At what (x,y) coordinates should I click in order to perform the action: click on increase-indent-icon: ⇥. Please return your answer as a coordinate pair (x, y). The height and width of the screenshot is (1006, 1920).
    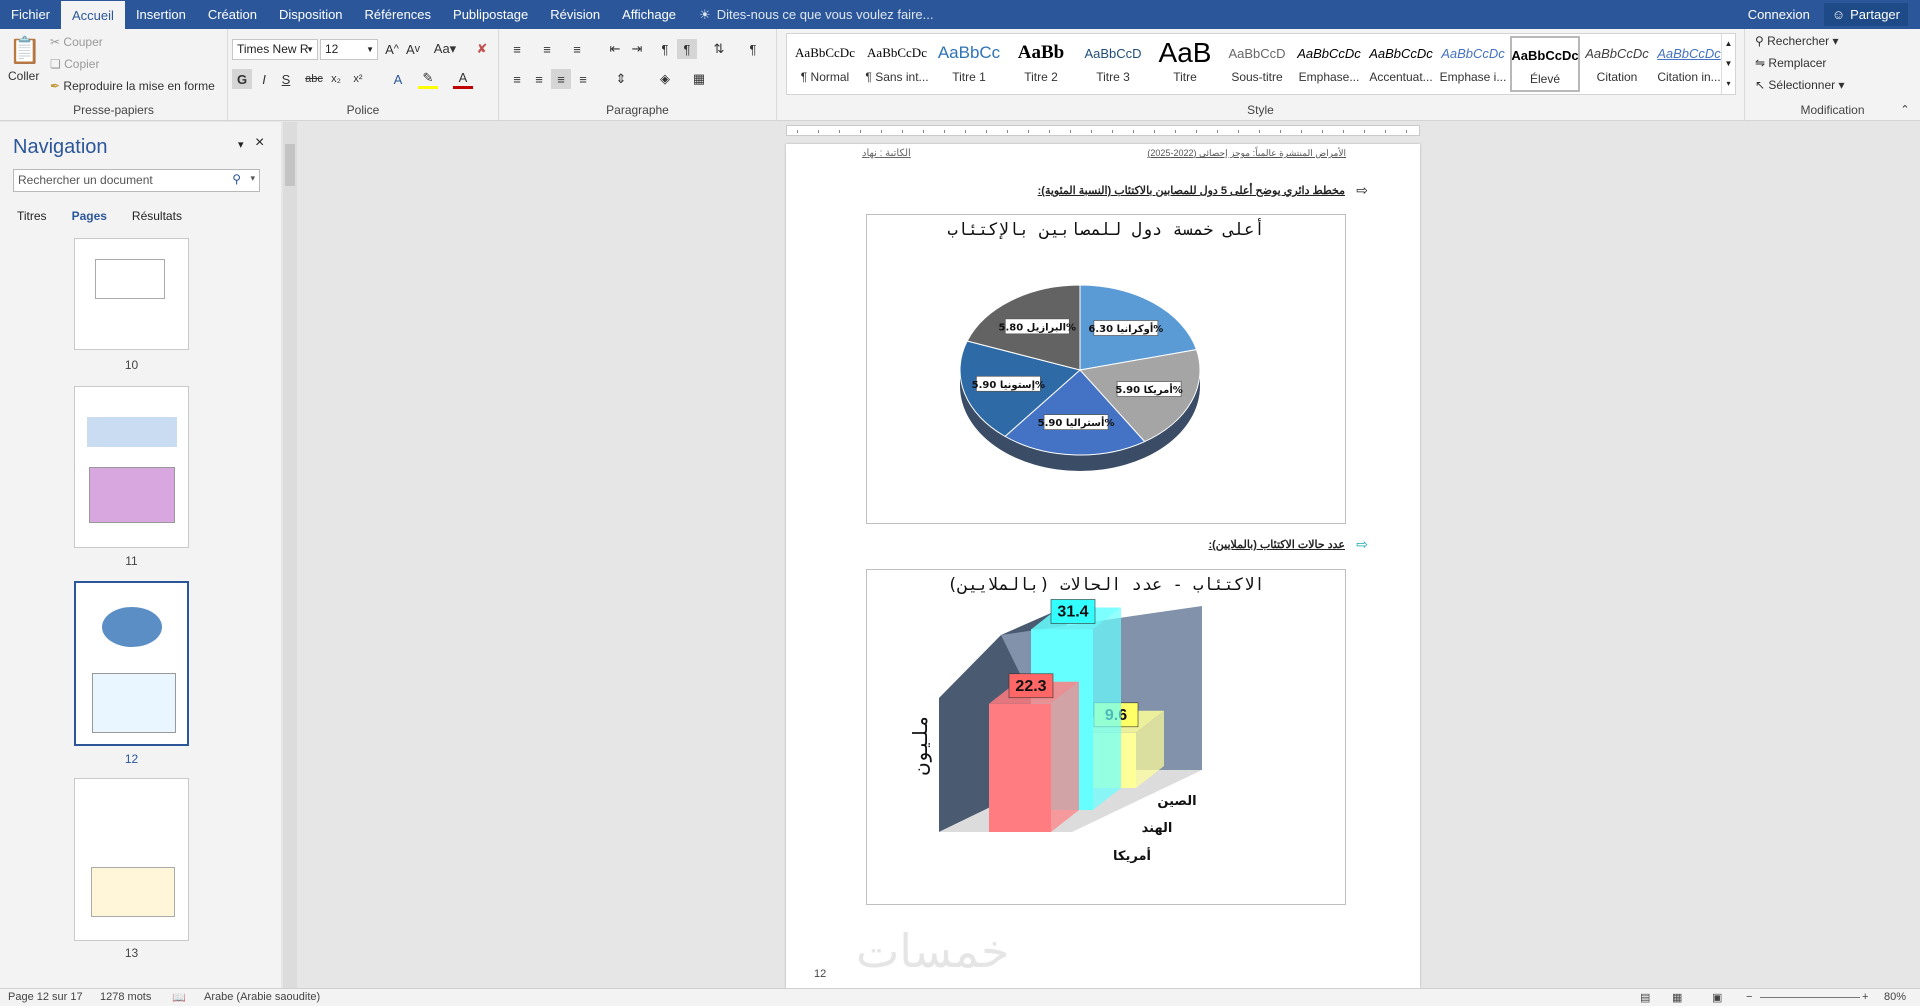
    Looking at the image, I should click on (637, 49).